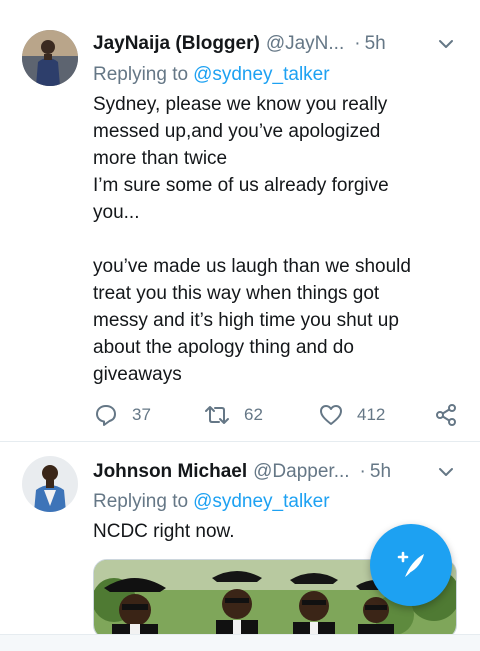  What do you see at coordinates (122, 415) in the screenshot?
I see `reply-button: 37` at bounding box center [122, 415].